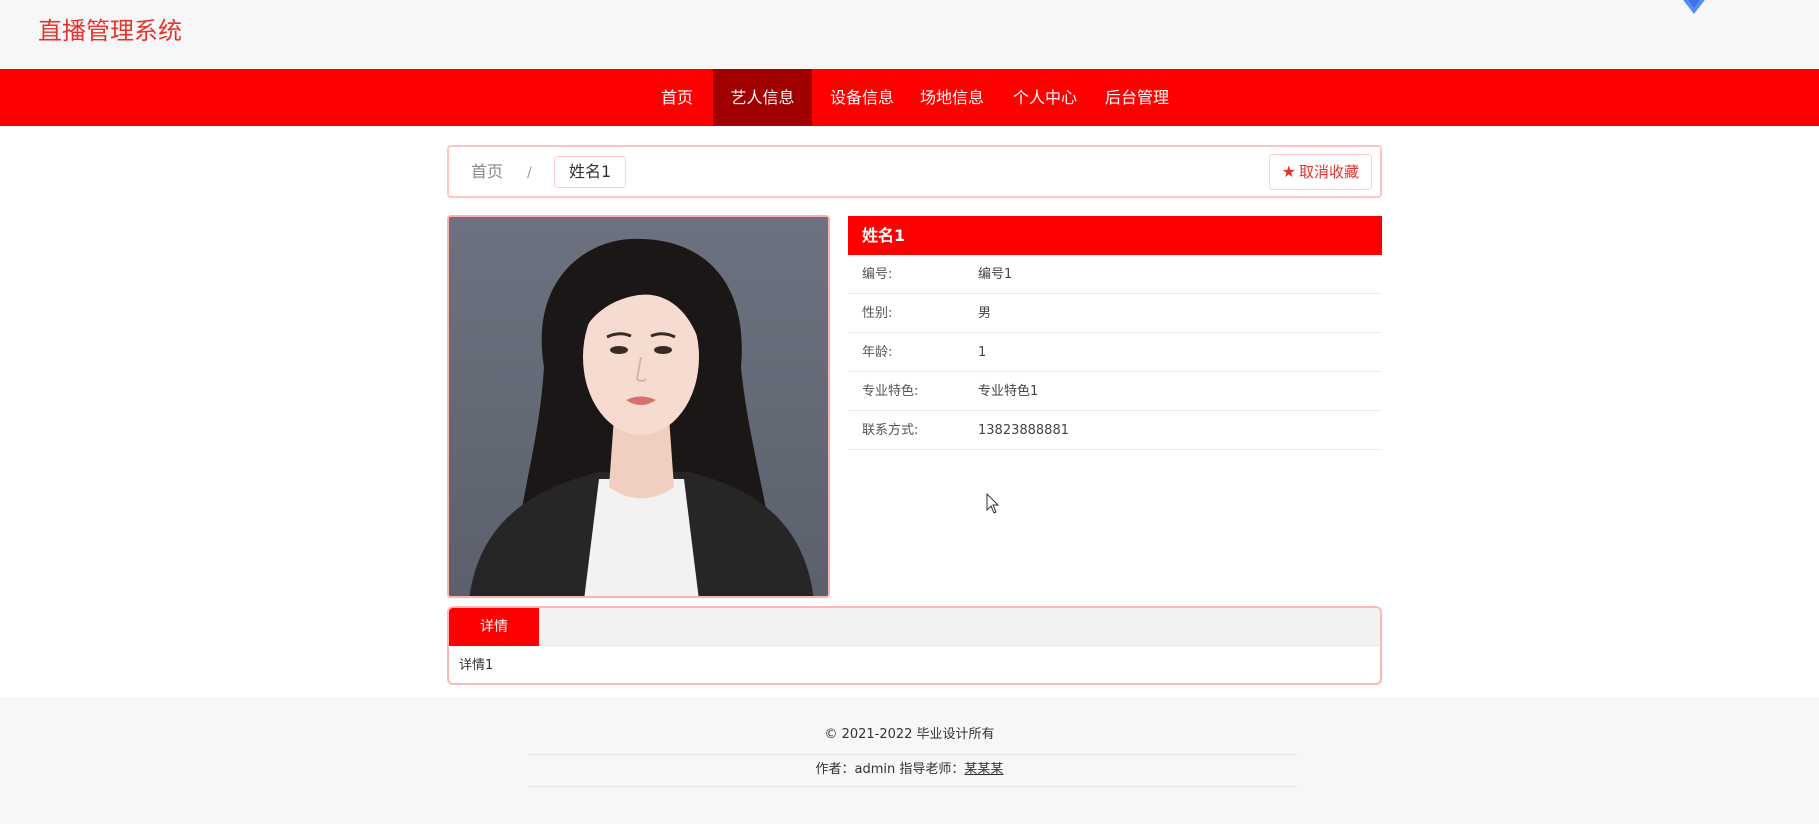 The image size is (1819, 824). Describe the element at coordinates (1115, 313) in the screenshot. I see `info-row: 性别: 男` at that location.